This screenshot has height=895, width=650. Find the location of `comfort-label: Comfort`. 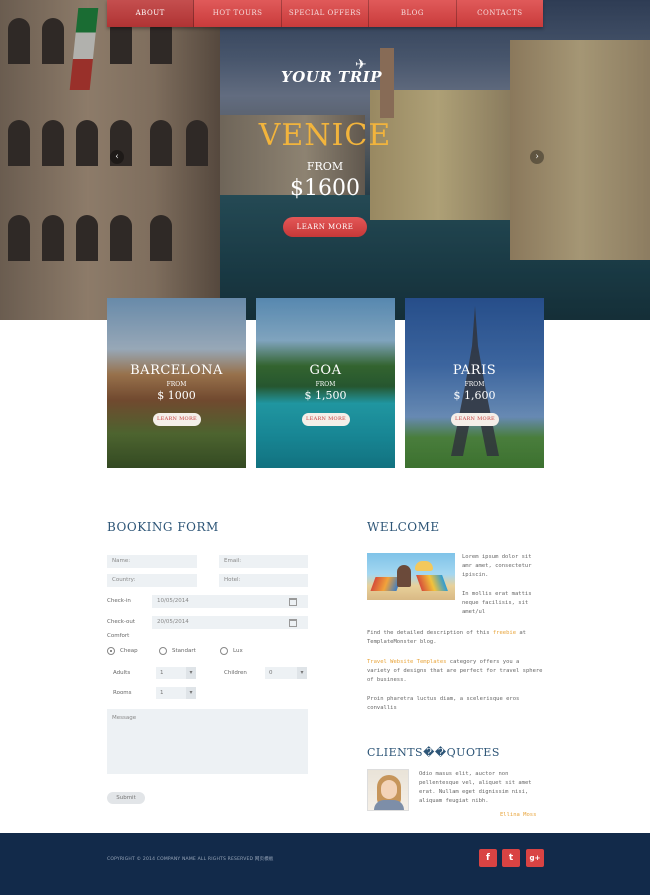

comfort-label: Comfort is located at coordinates (118, 636).